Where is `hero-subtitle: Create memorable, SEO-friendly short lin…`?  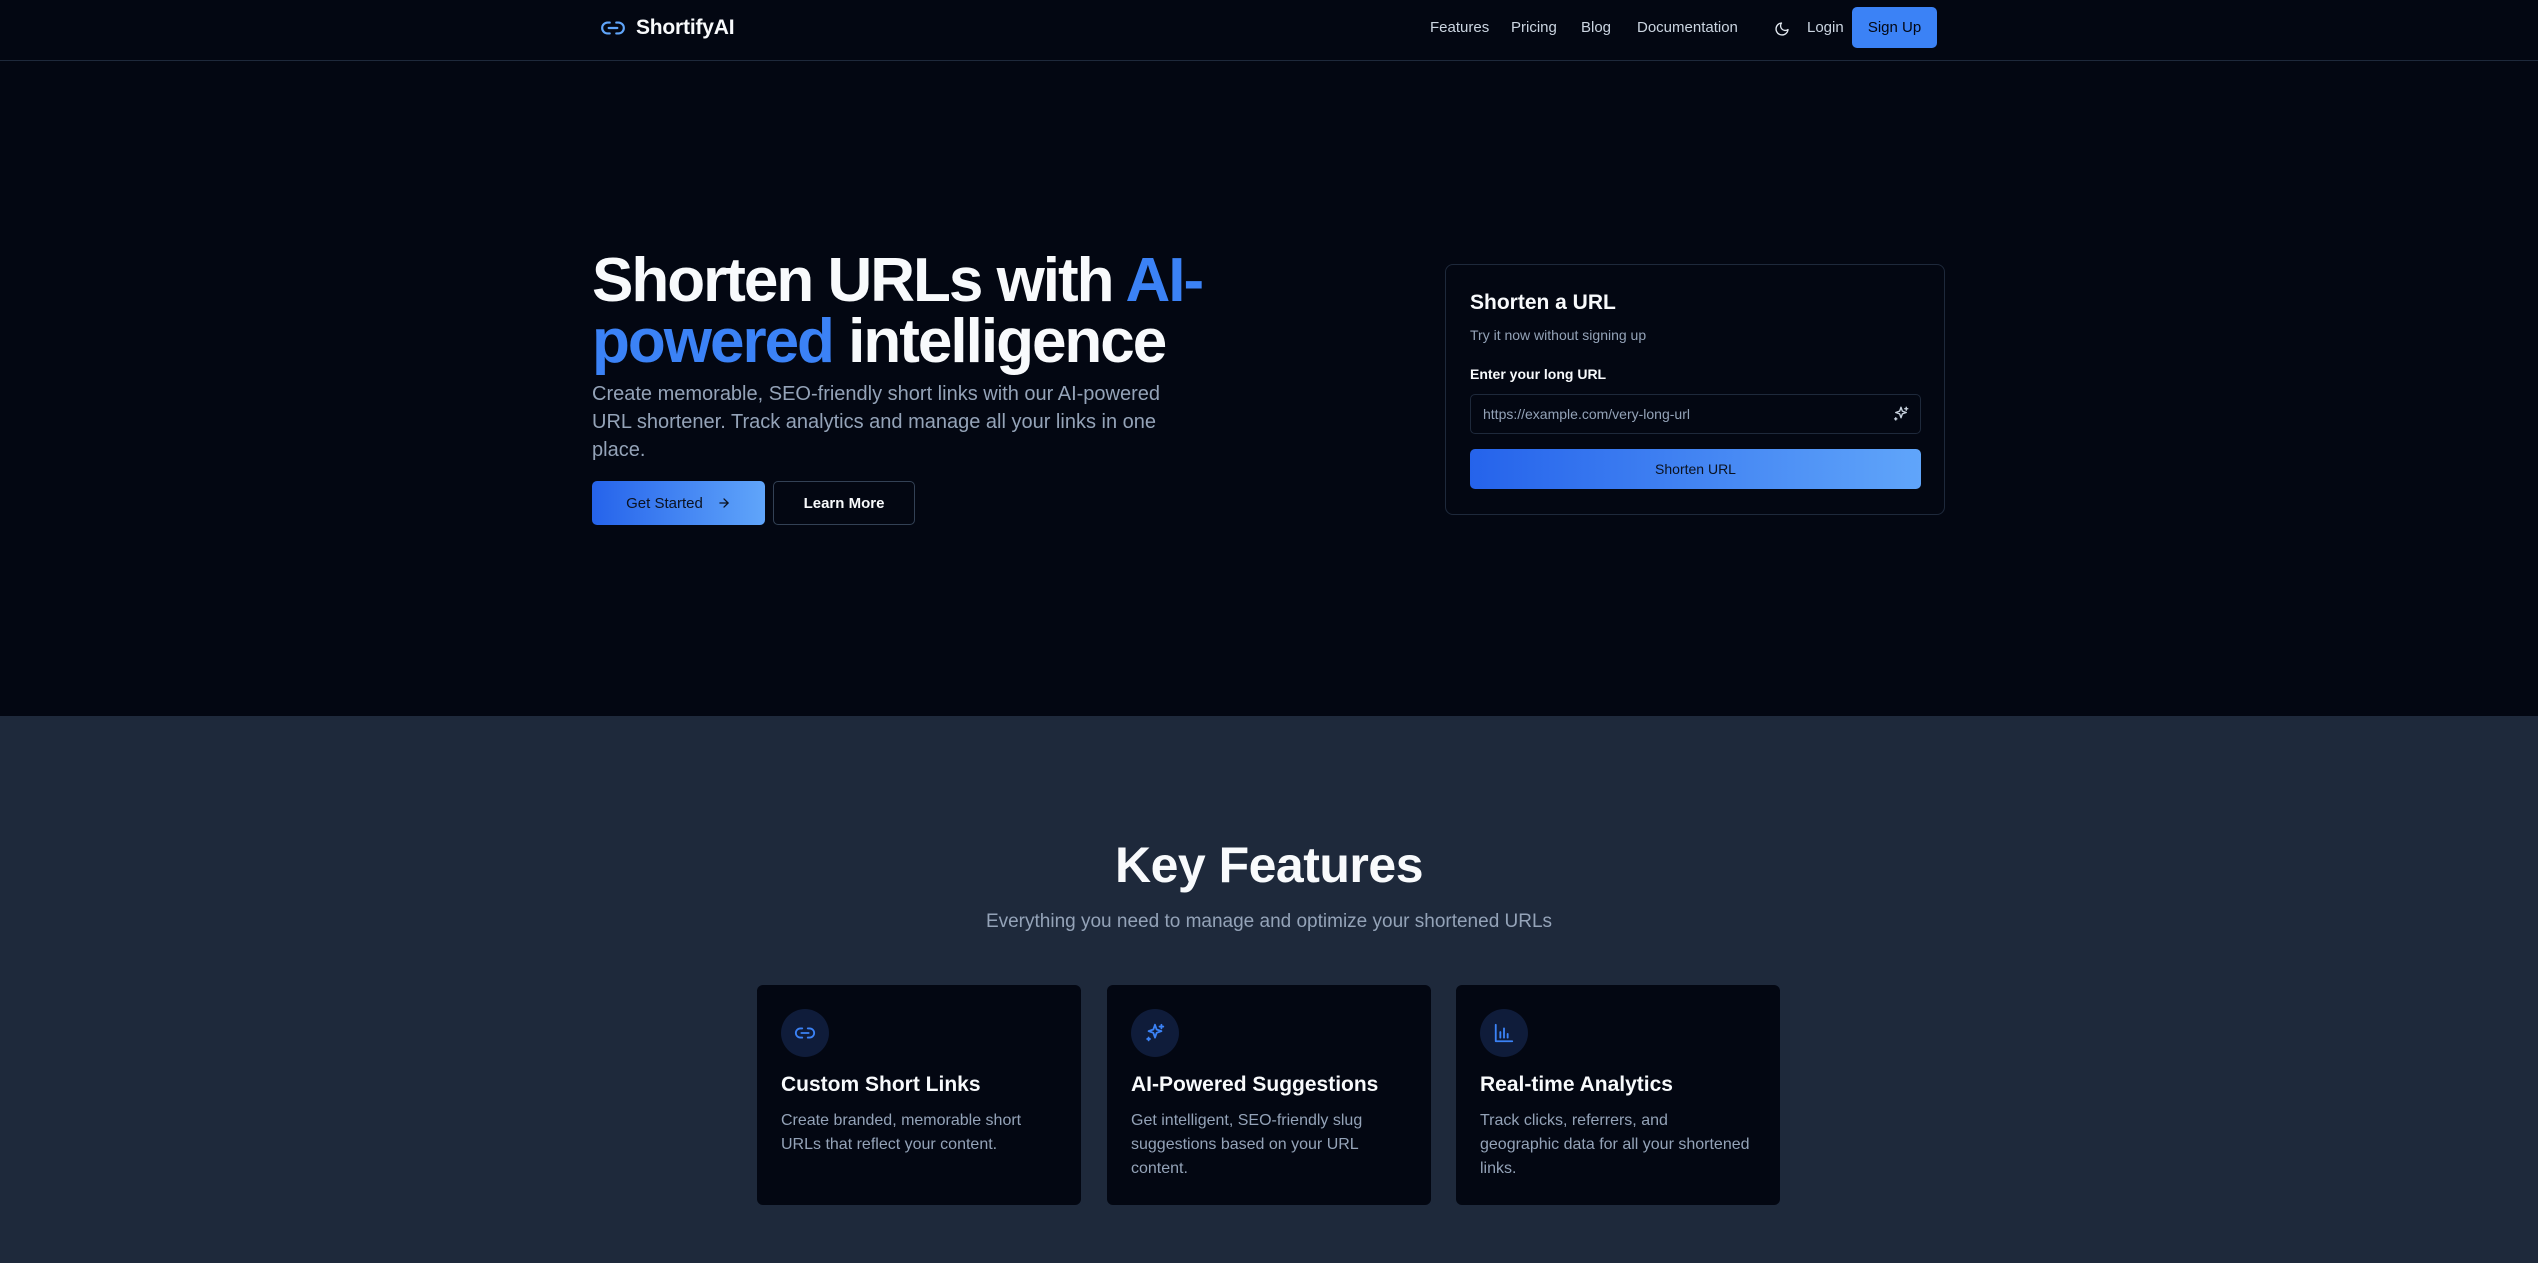
hero-subtitle: Create memorable, SEO-friendly short lin… is located at coordinates (876, 422).